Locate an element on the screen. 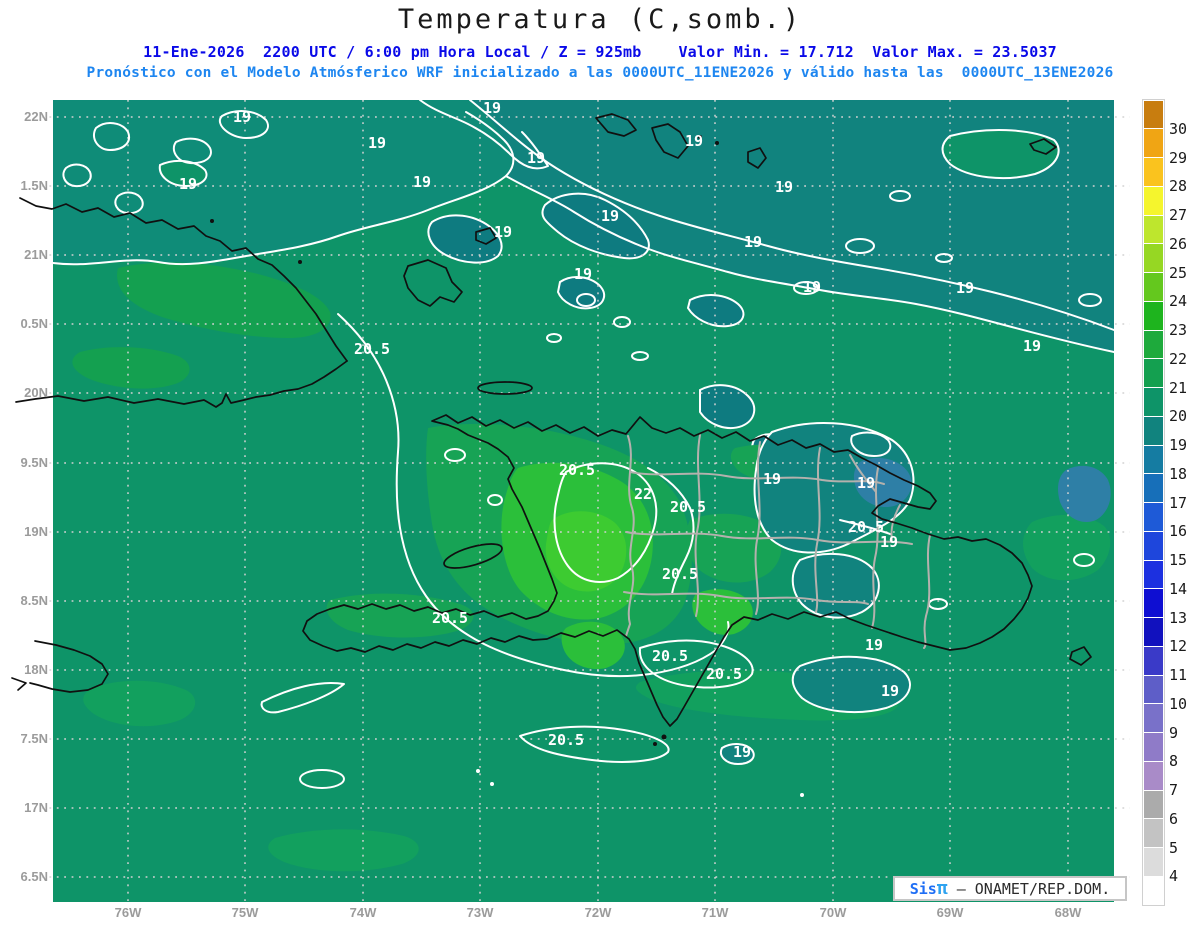 The image size is (1200, 927). lat-tick-label: 6.5N is located at coordinates (34, 876).